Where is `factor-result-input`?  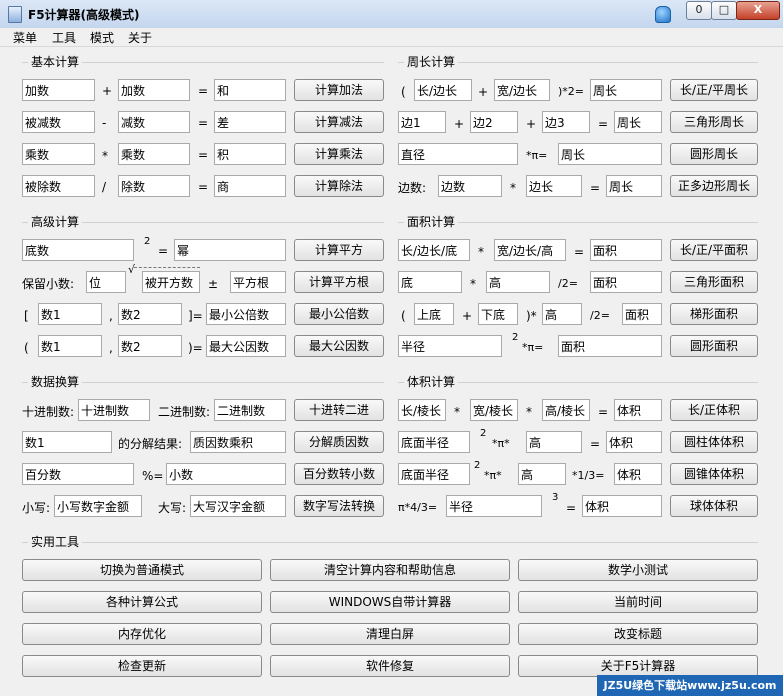
factor-result-input is located at coordinates (238, 442).